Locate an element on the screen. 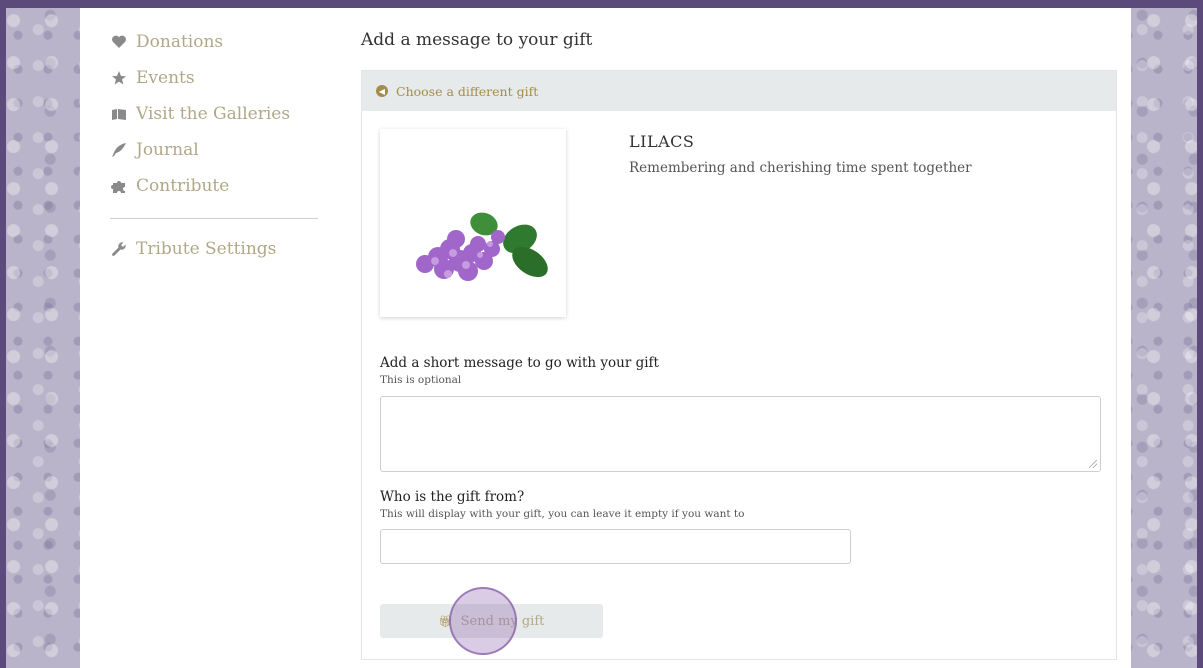  sidebar-item-label: Visit the Galleries is located at coordinates (213, 114).